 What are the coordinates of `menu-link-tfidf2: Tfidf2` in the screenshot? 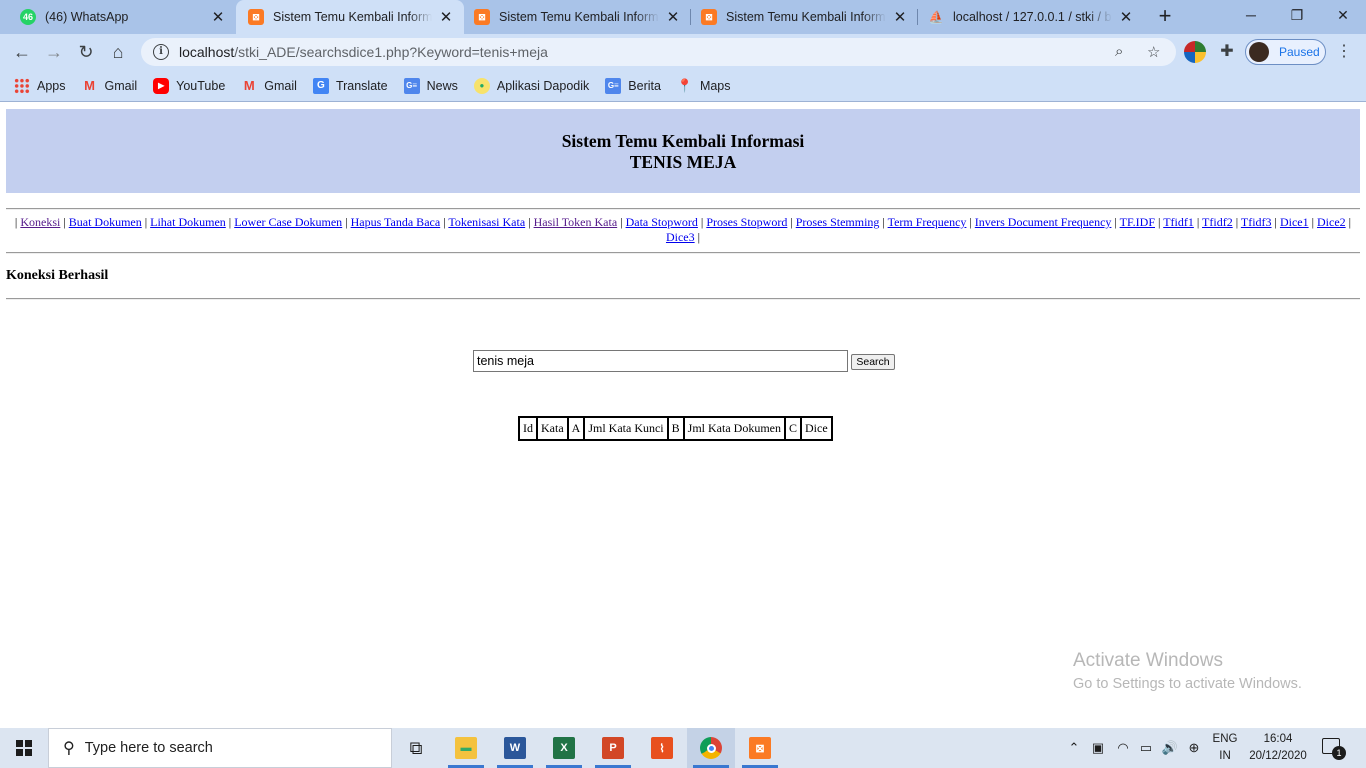 It's located at (1217, 222).